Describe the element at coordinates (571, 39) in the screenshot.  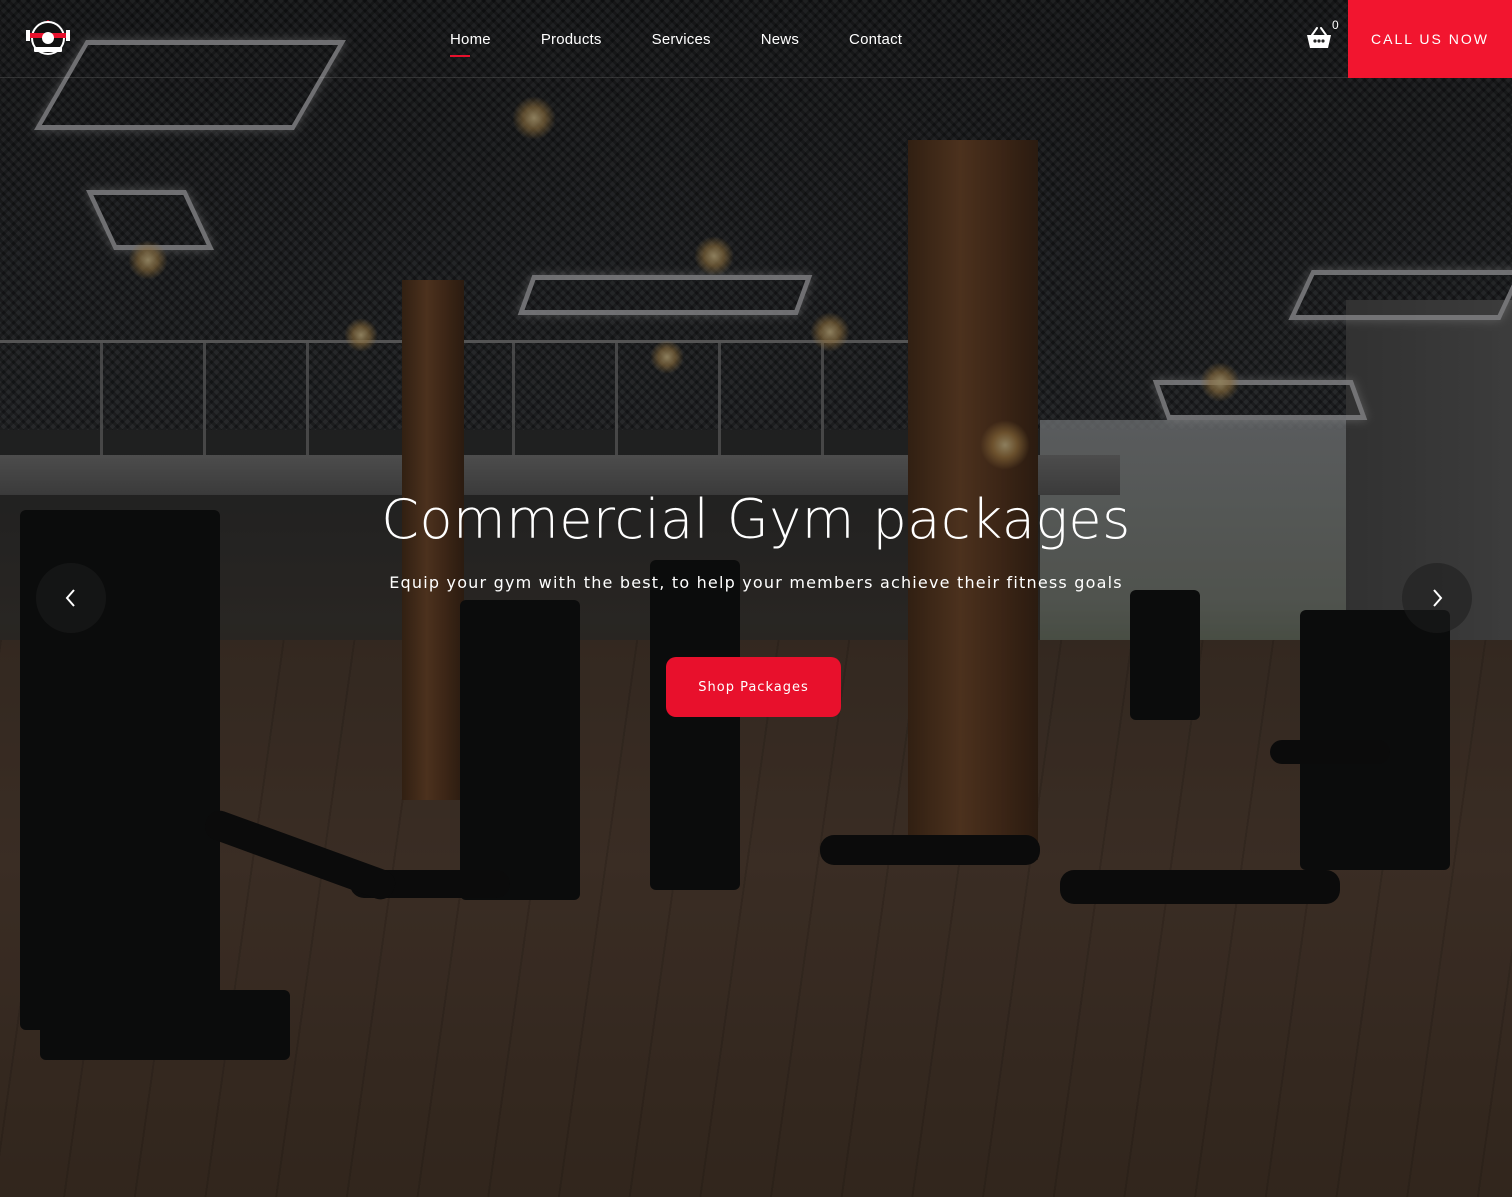
I see `nav-products: Products` at that location.